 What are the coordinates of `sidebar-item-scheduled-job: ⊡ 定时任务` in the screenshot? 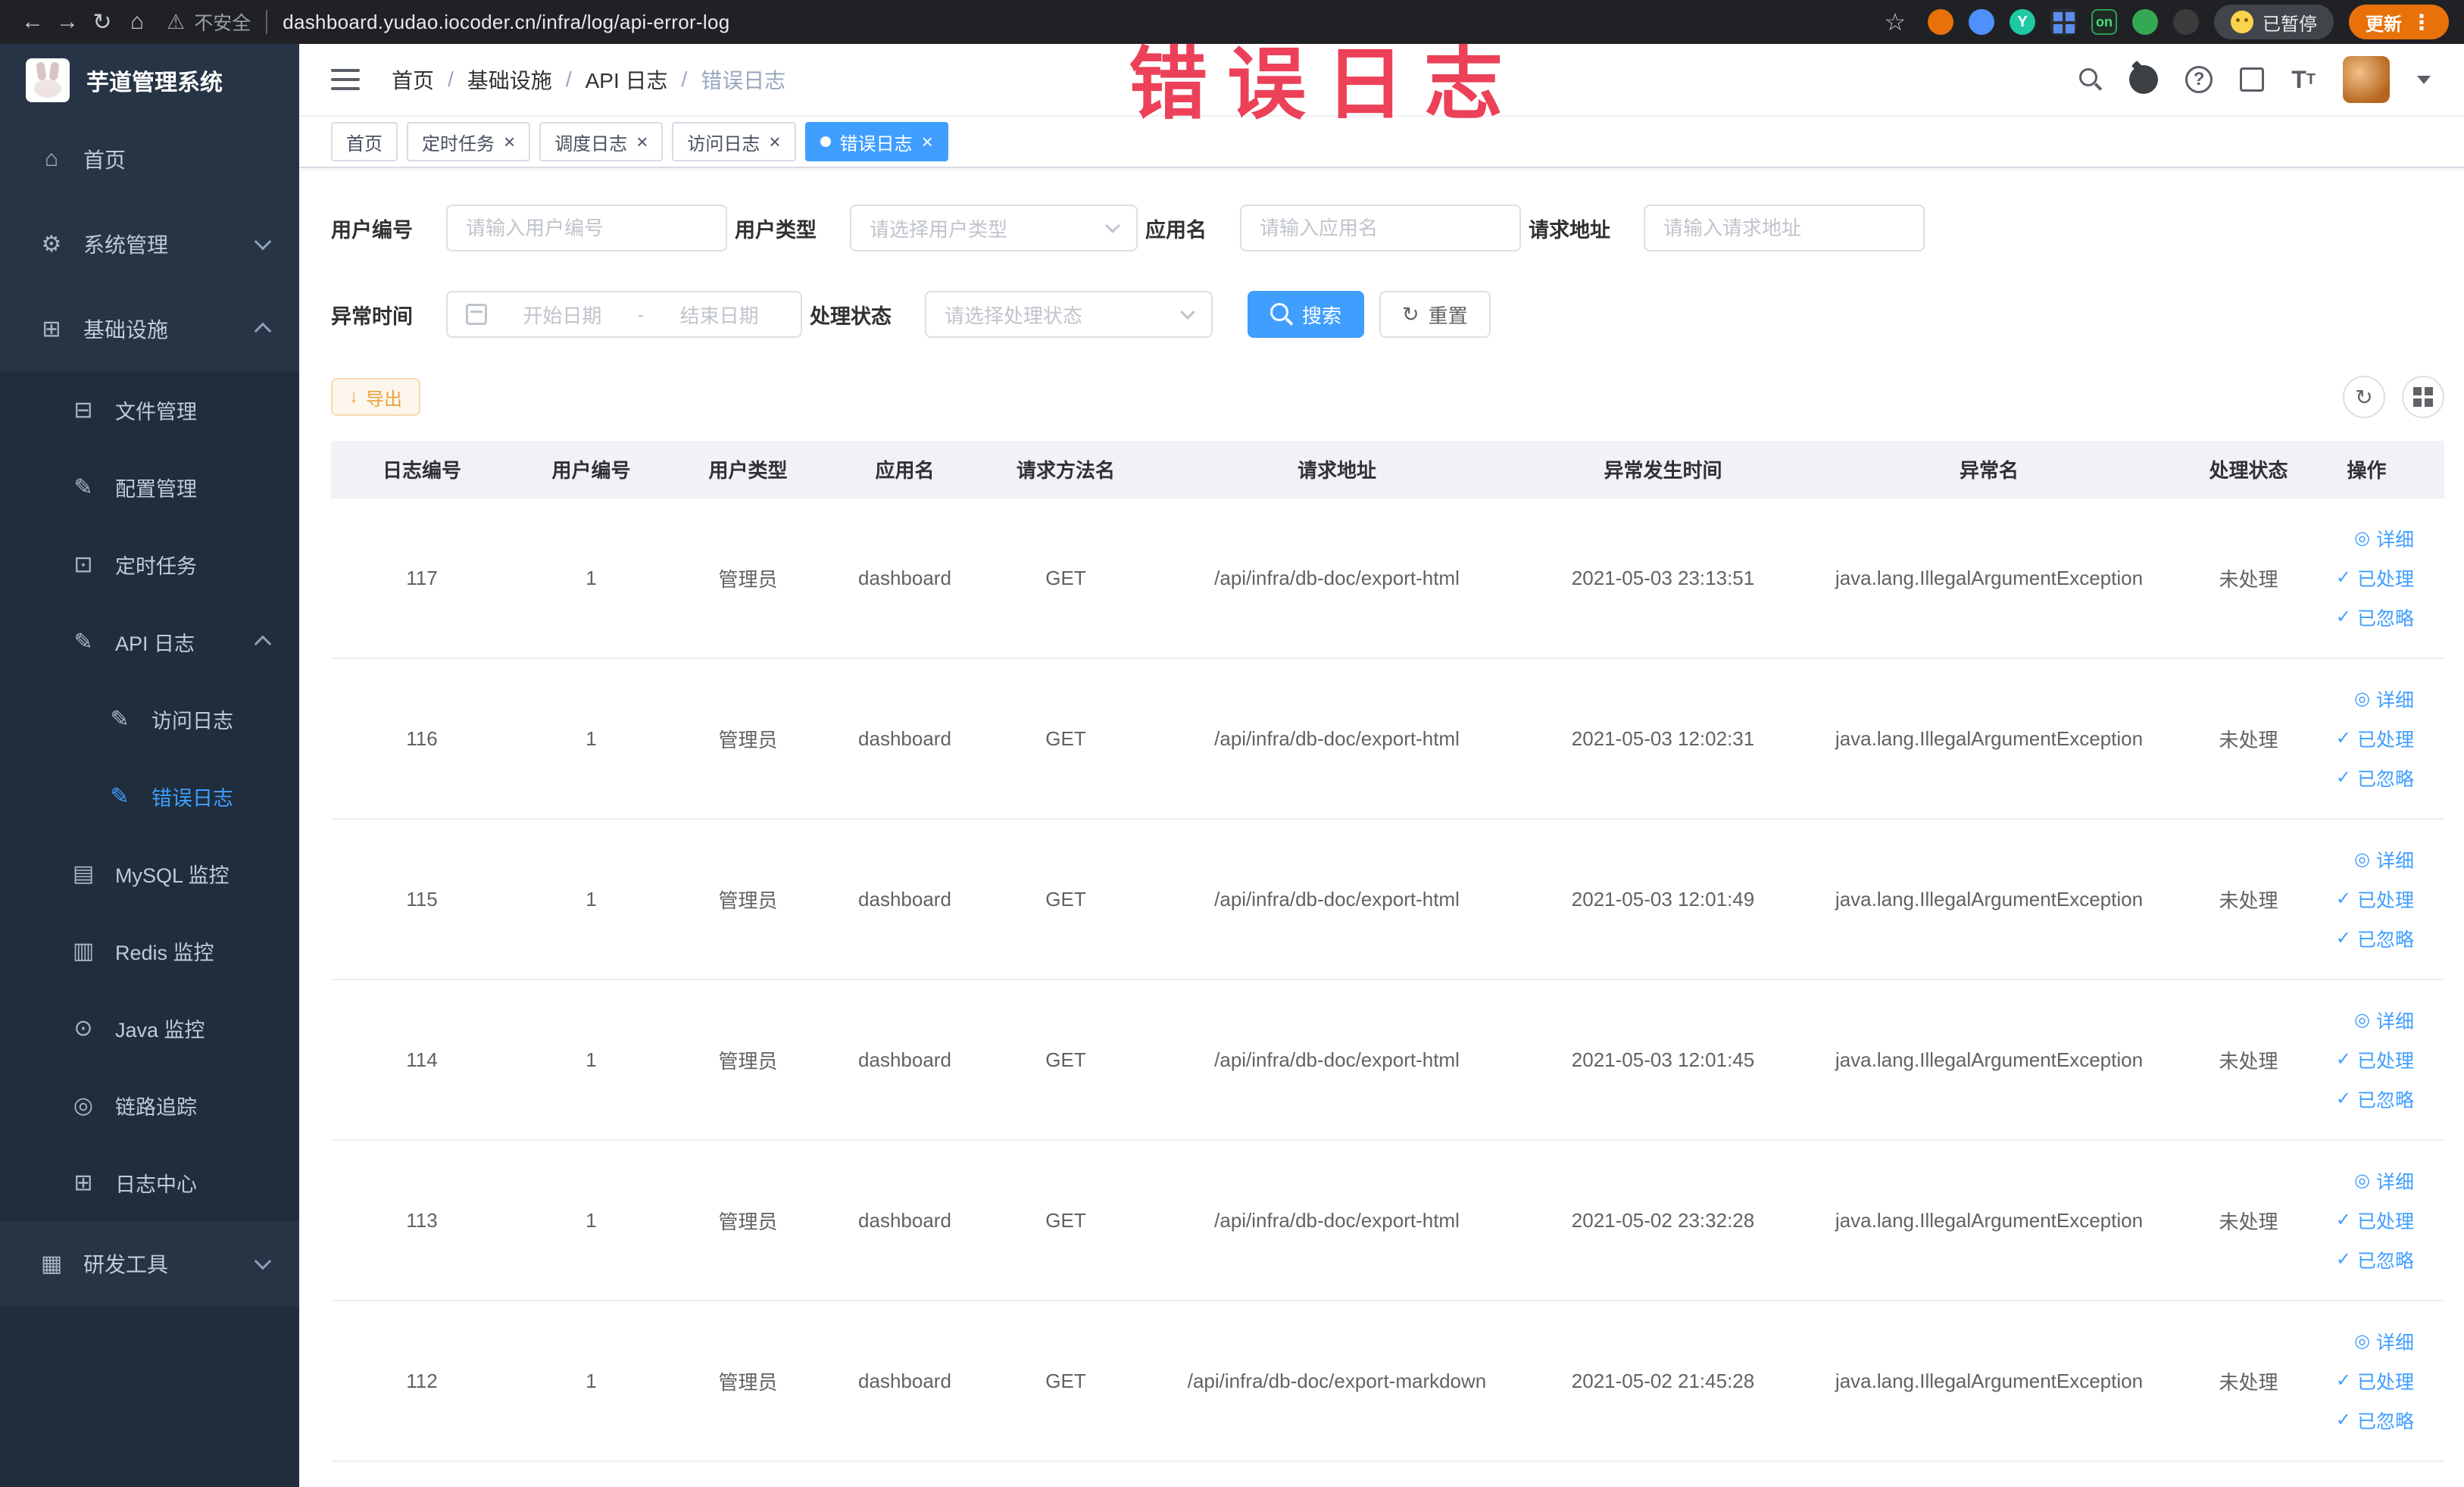 It's located at (149, 564).